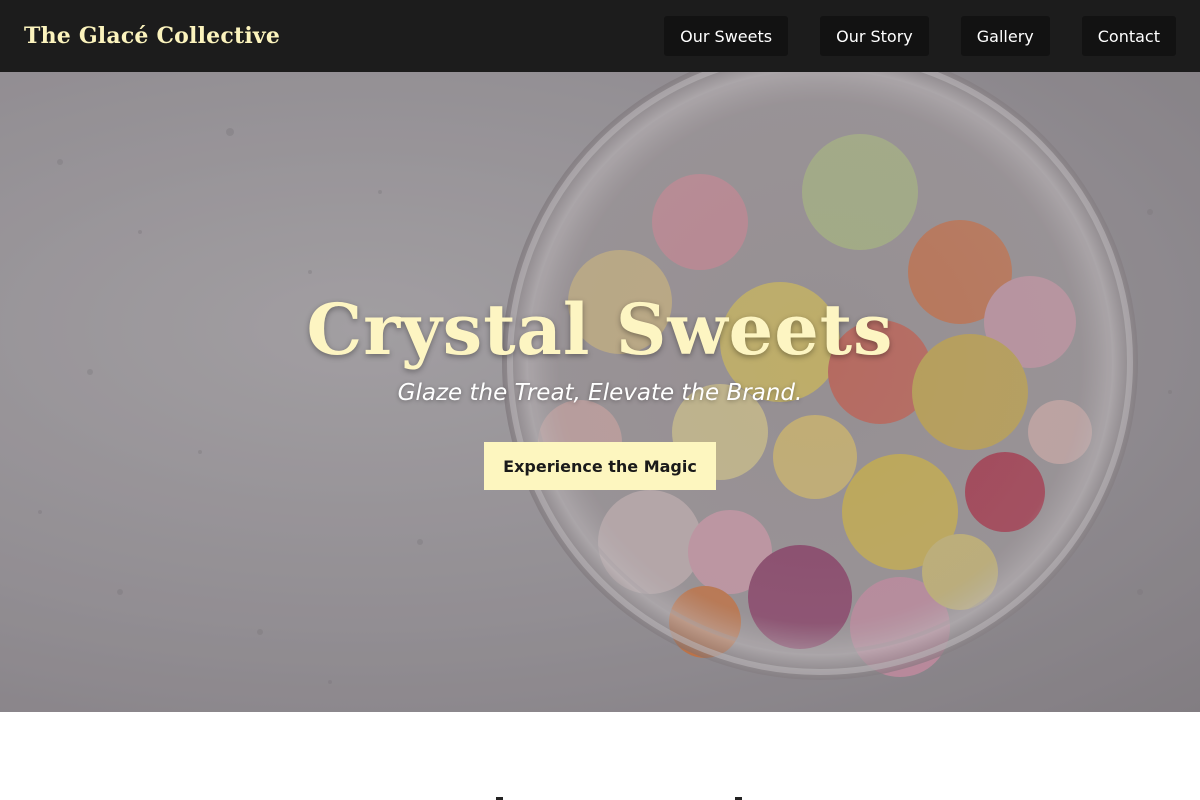 Image resolution: width=1200 pixels, height=800 pixels. What do you see at coordinates (874, 36) in the screenshot?
I see `nav-our-story-button: Our Story` at bounding box center [874, 36].